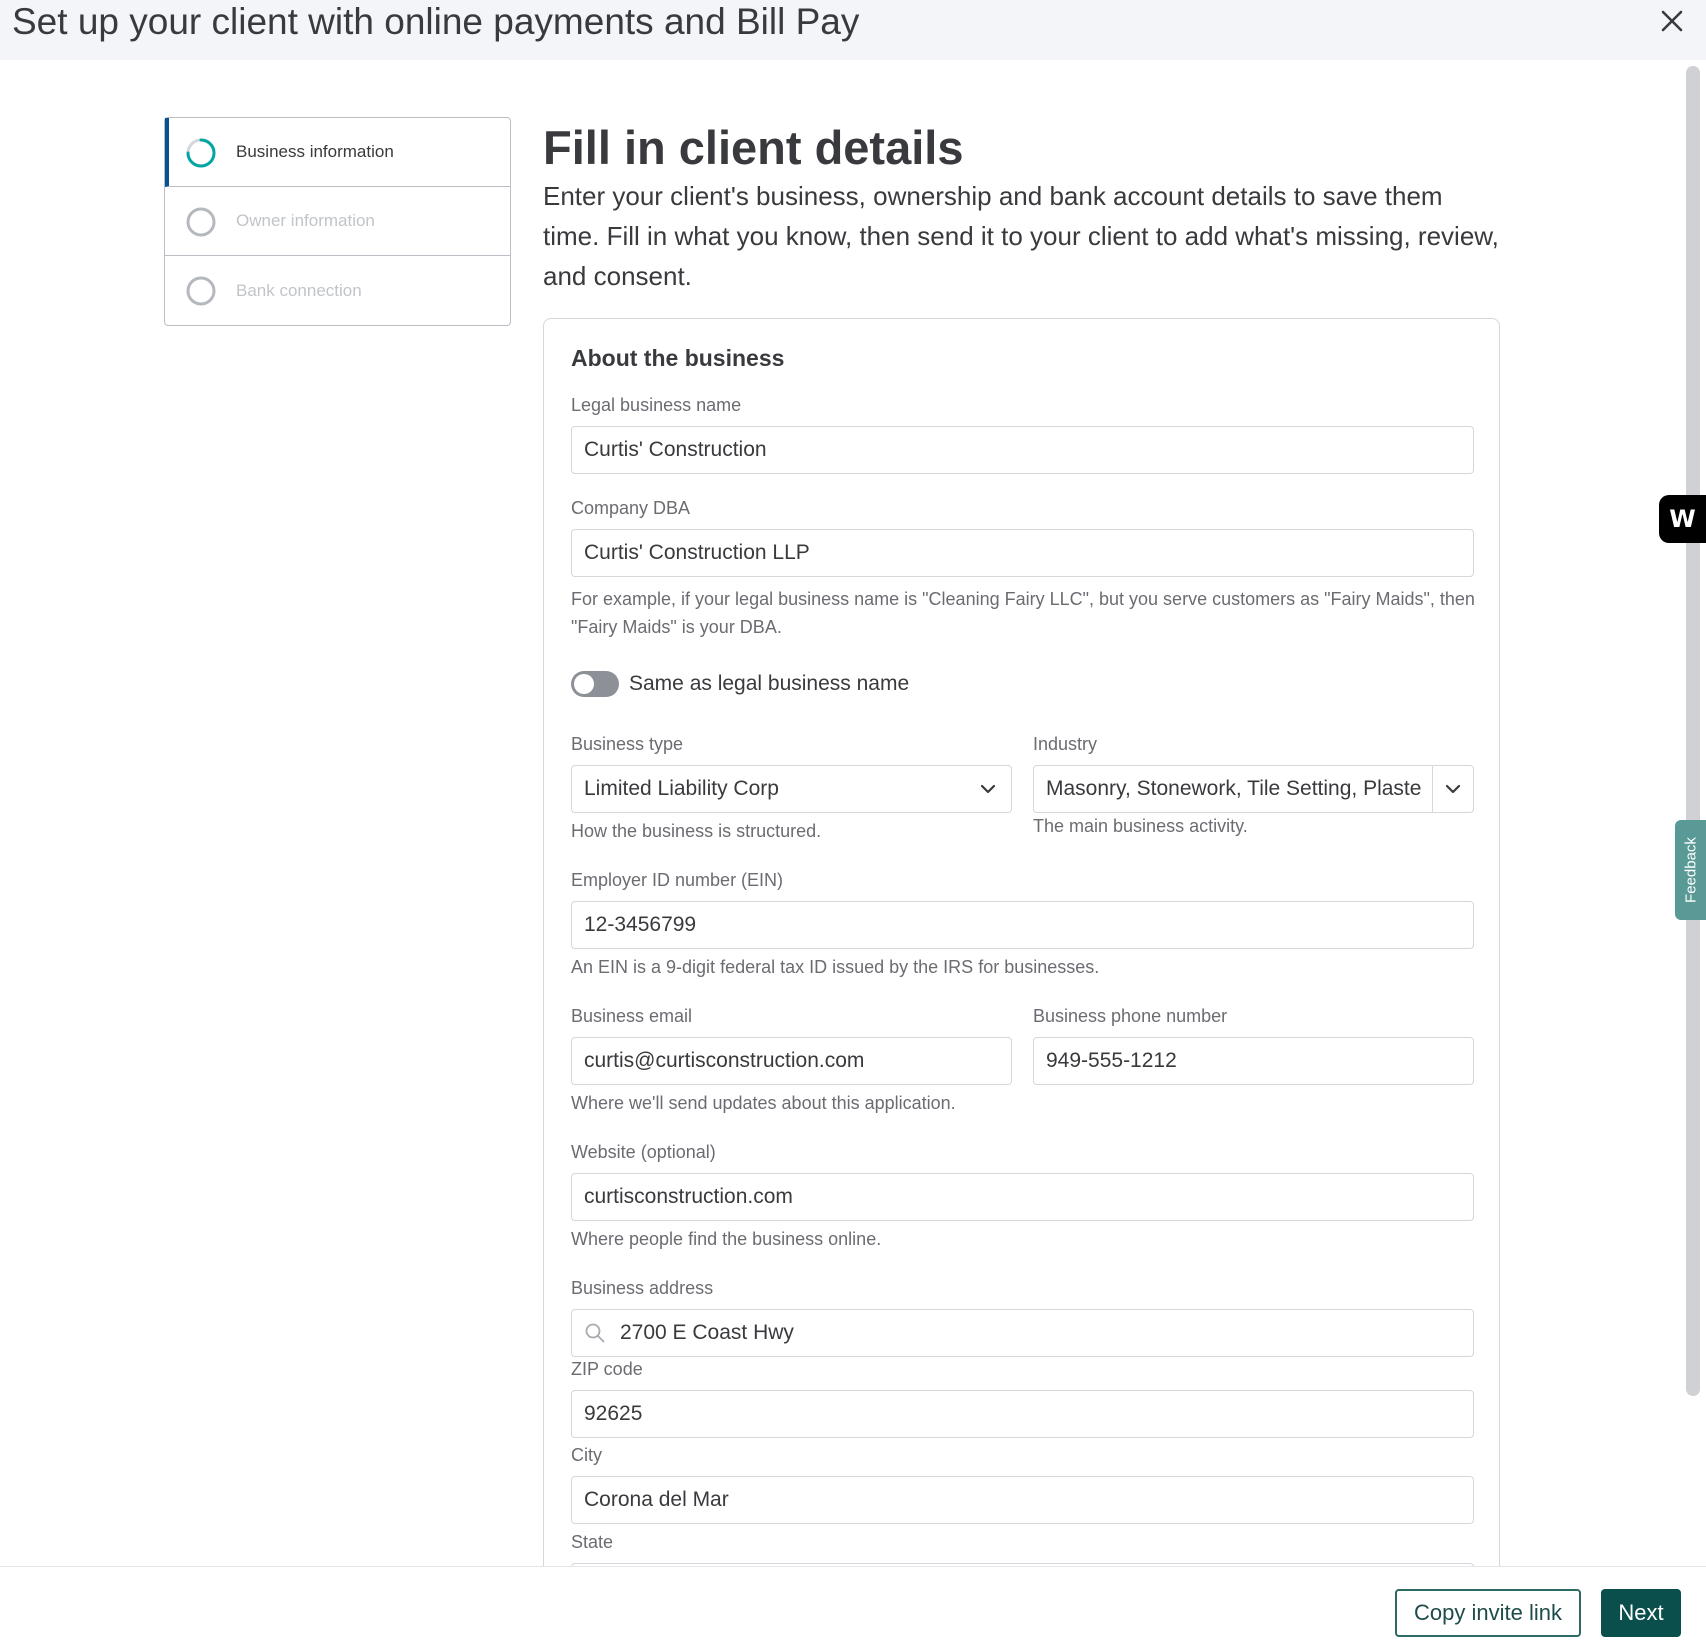  I want to click on ein-input: 12-3456799, so click(1022, 925).